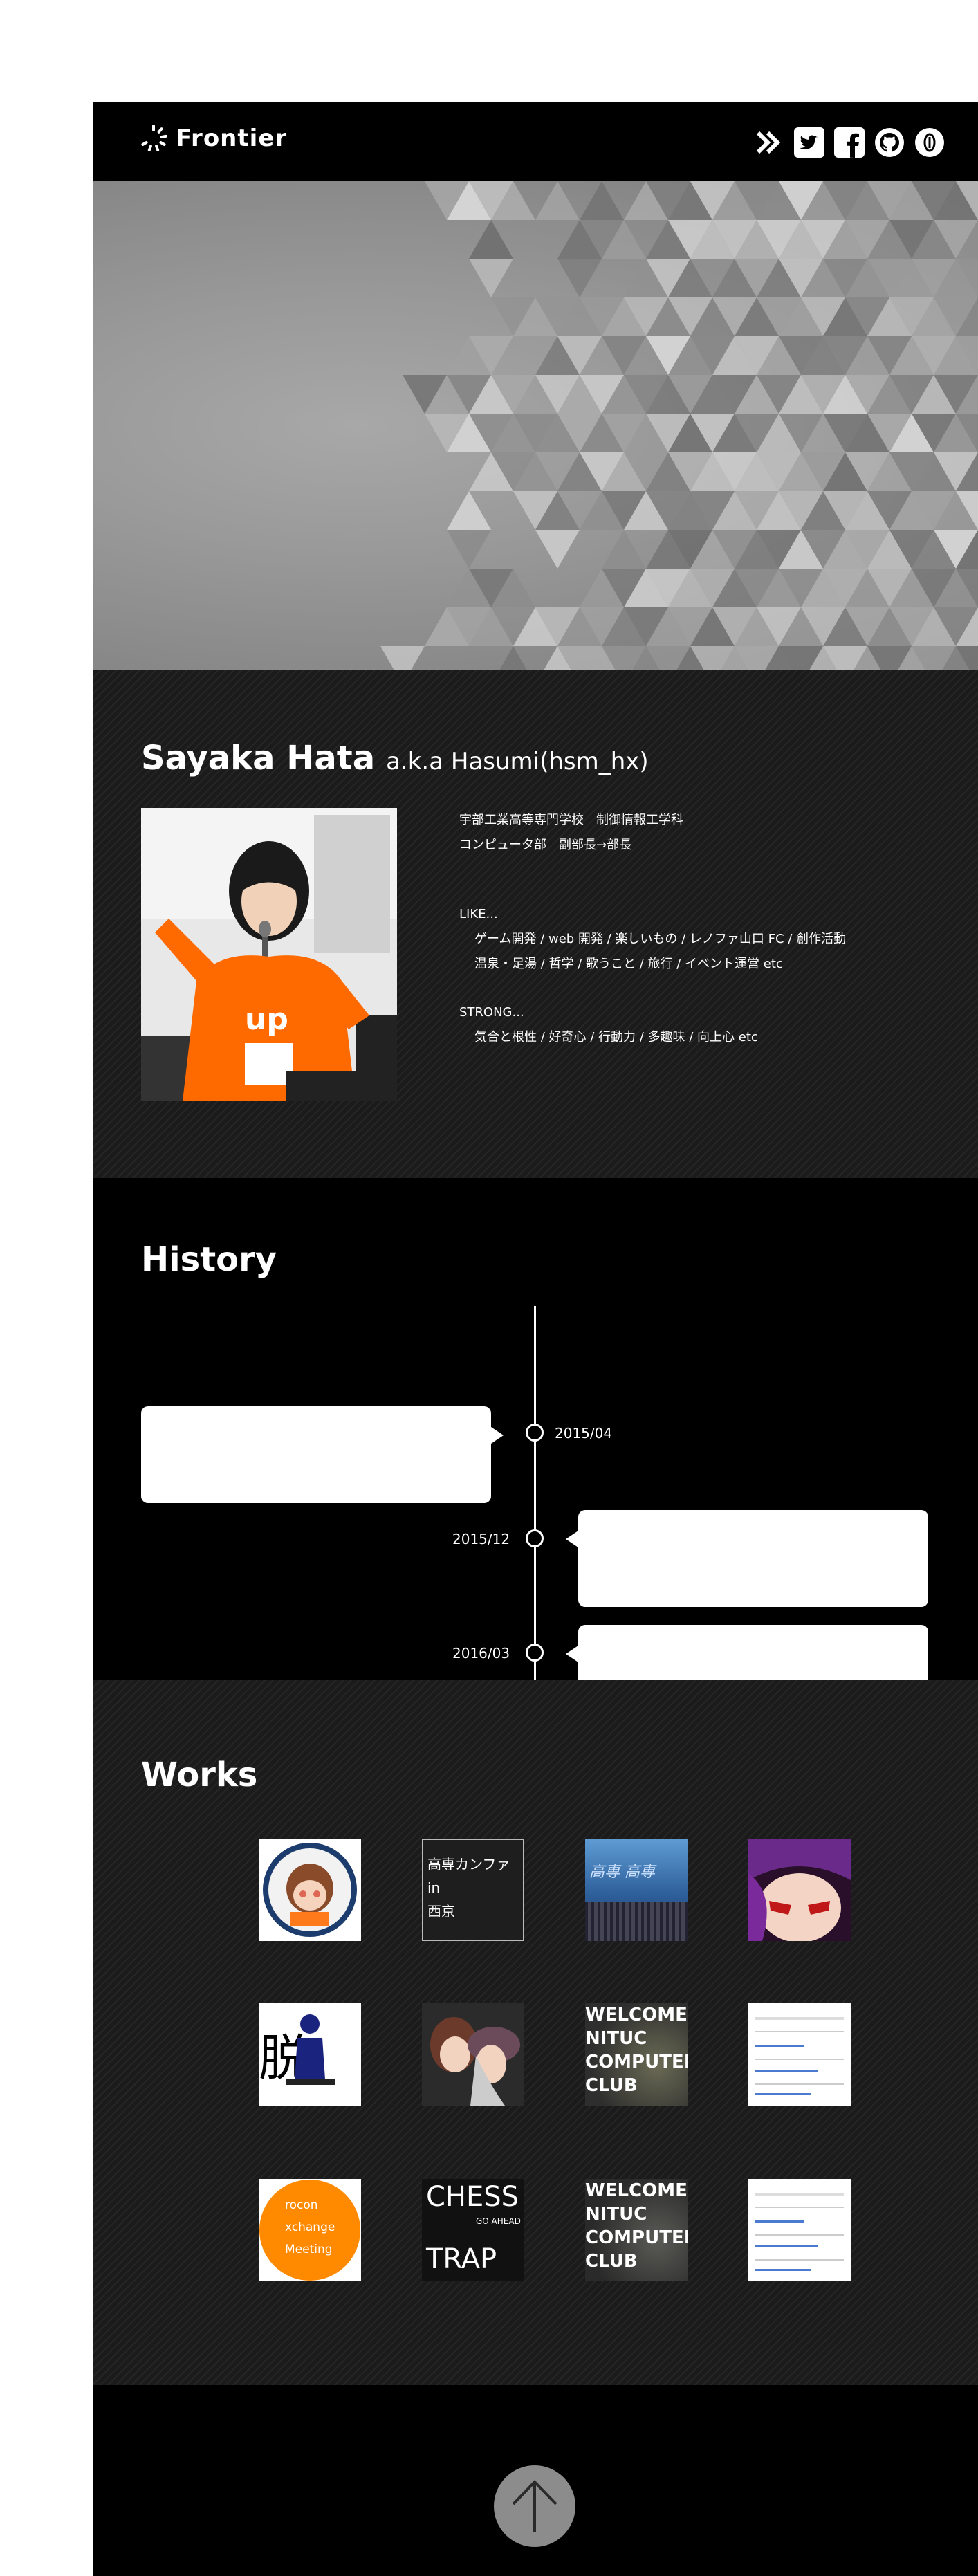 The image size is (978, 2576). What do you see at coordinates (636, 2237) in the screenshot?
I see `work-label-11c: COMPUTER` at bounding box center [636, 2237].